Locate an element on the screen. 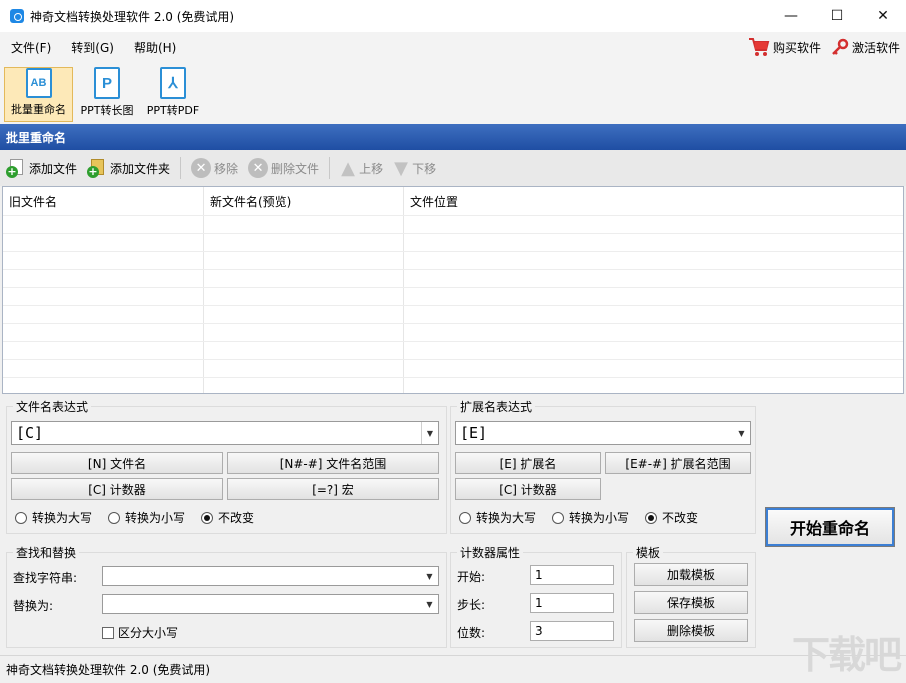 Image resolution: width=906 pixels, height=683 pixels. cart-icon is located at coordinates (759, 47).